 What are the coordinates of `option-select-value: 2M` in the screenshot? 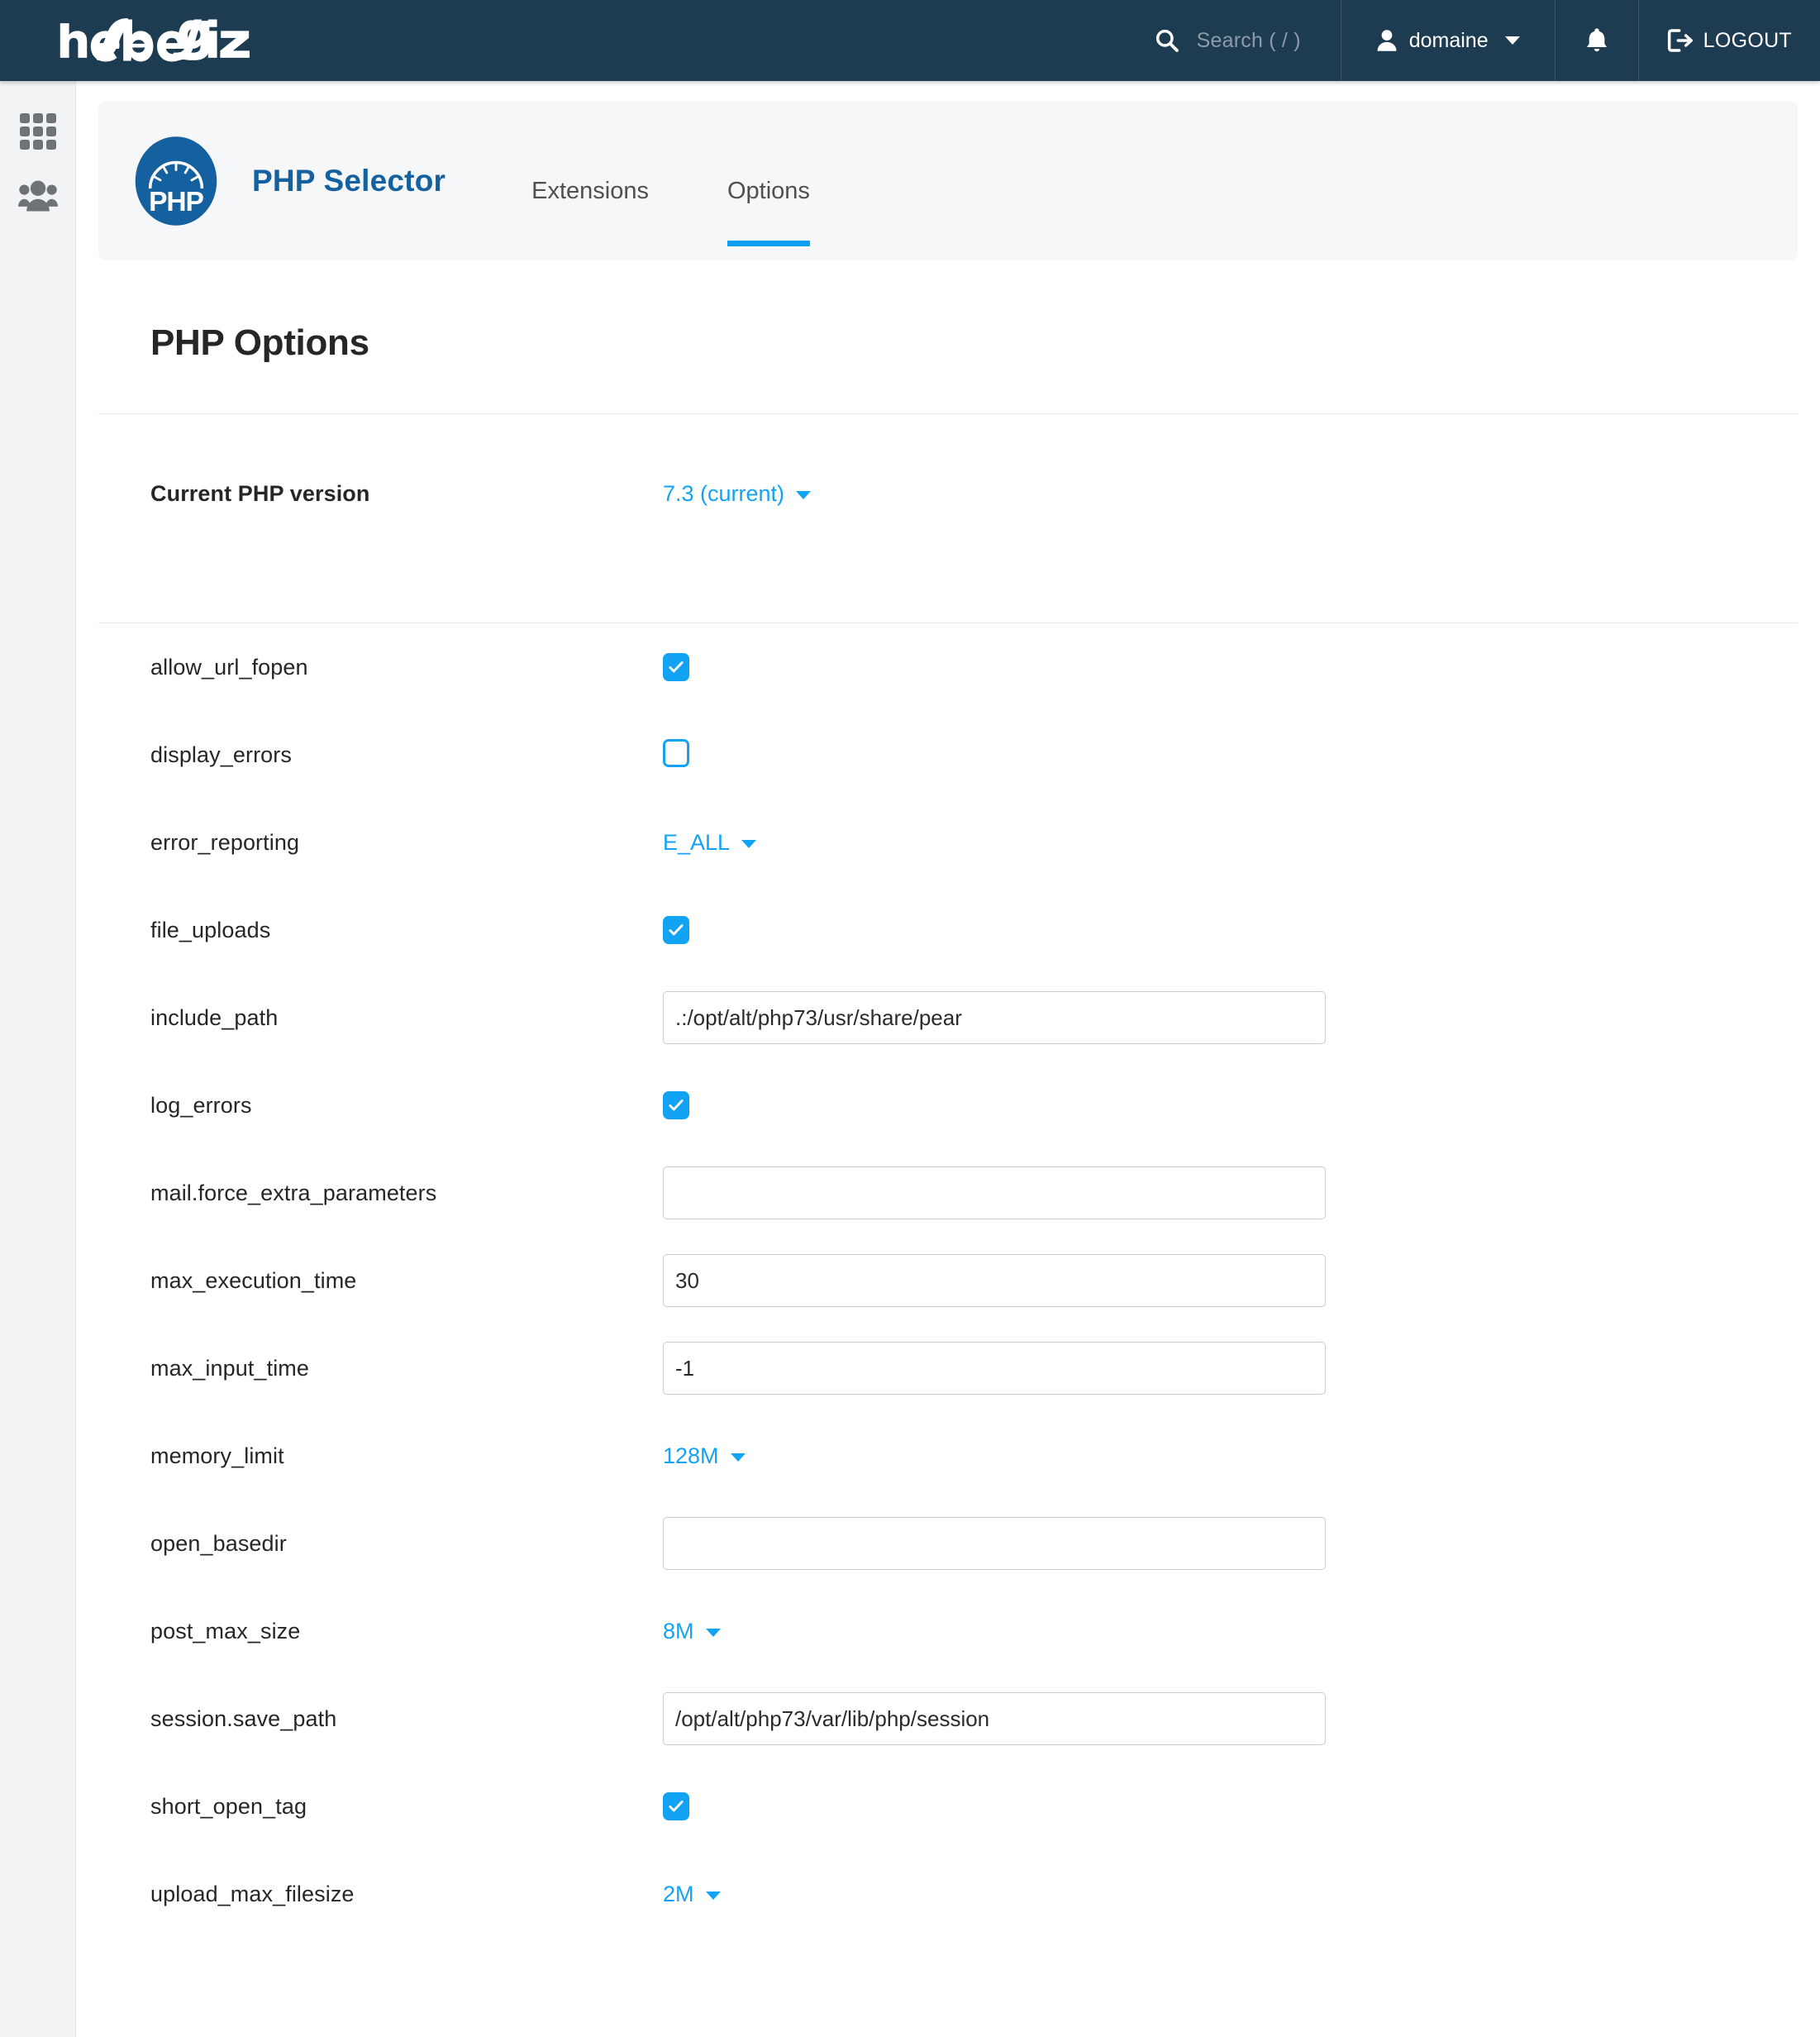 It's located at (678, 1893).